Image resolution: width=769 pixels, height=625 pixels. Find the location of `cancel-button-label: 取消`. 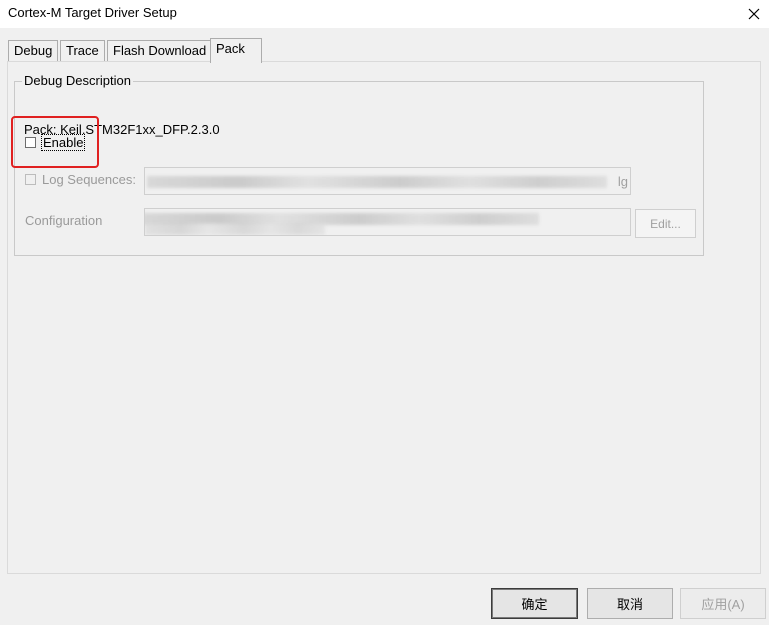

cancel-button-label: 取消 is located at coordinates (629, 604).